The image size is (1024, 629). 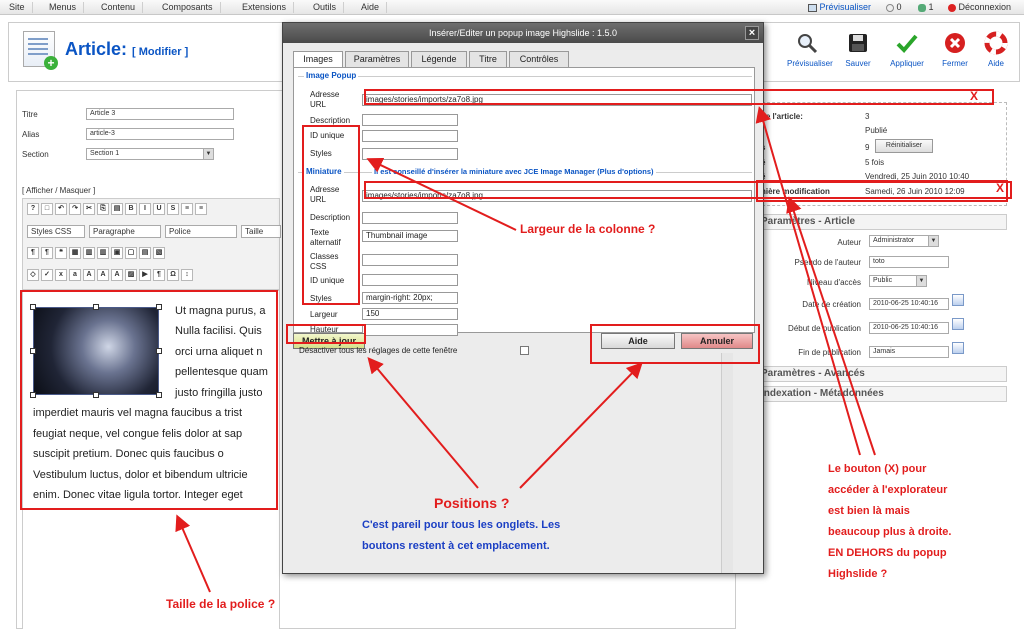 I want to click on menu-aide: Aide, so click(x=371, y=7).